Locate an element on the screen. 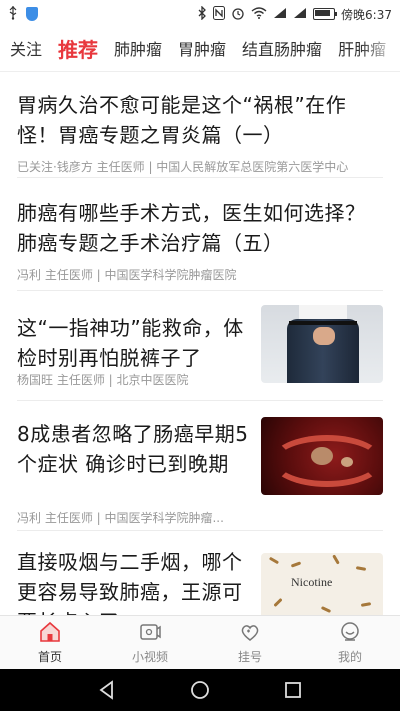 This screenshot has width=400, height=711. article-title: 这“一指神功”能救命，体检时别再怕脱裤子了 is located at coordinates (130, 343).